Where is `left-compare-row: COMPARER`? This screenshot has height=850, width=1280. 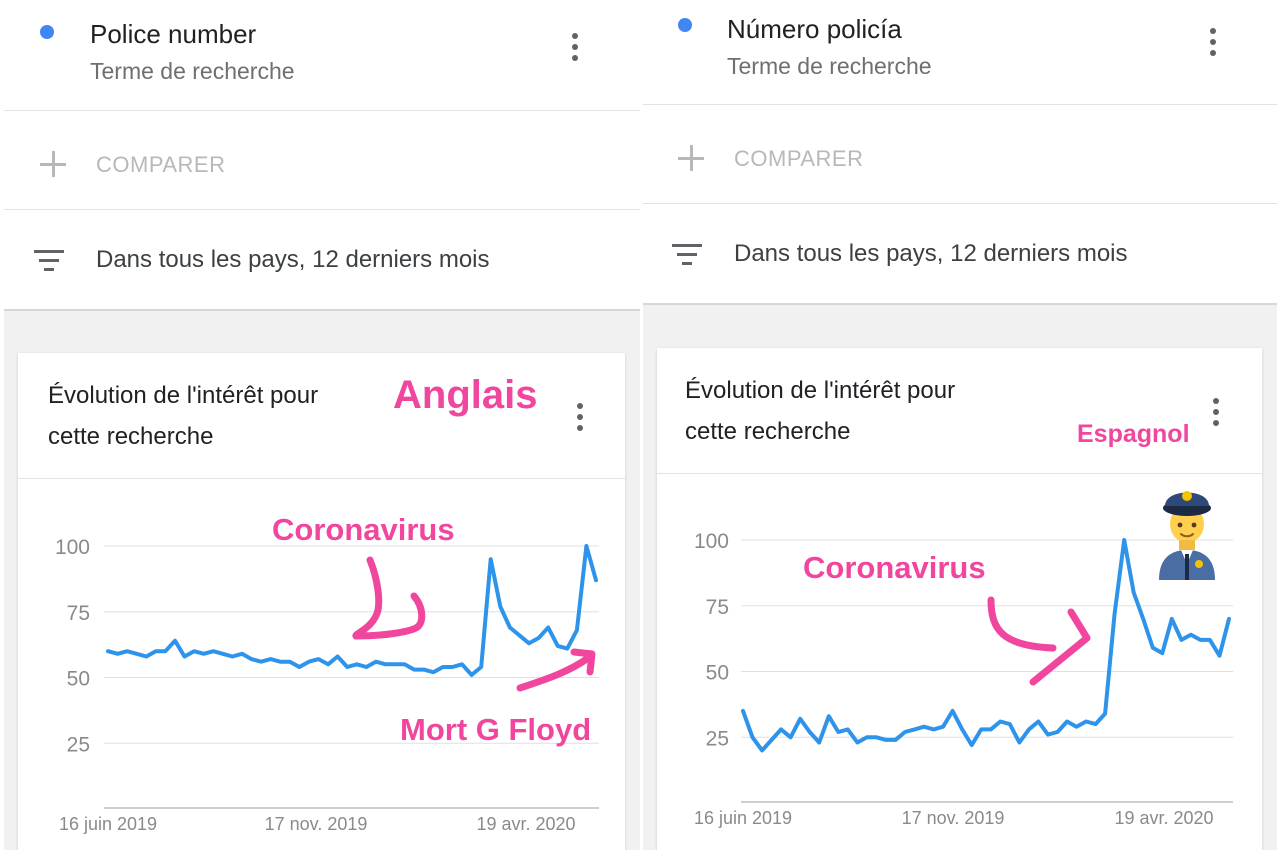
left-compare-row: COMPARER is located at coordinates (322, 160).